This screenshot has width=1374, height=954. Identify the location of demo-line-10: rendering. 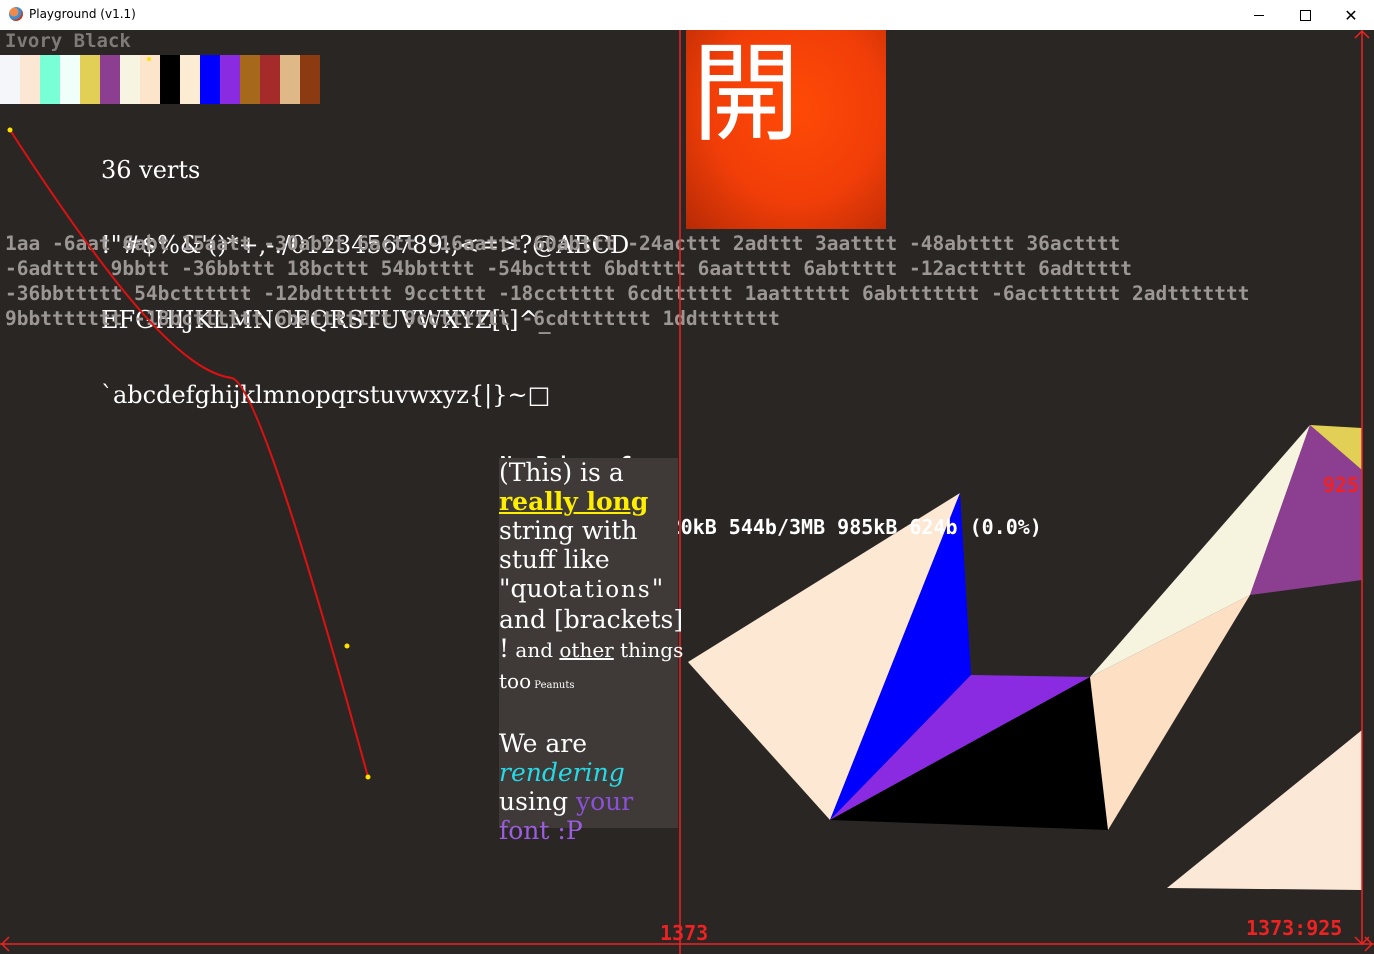
(562, 772).